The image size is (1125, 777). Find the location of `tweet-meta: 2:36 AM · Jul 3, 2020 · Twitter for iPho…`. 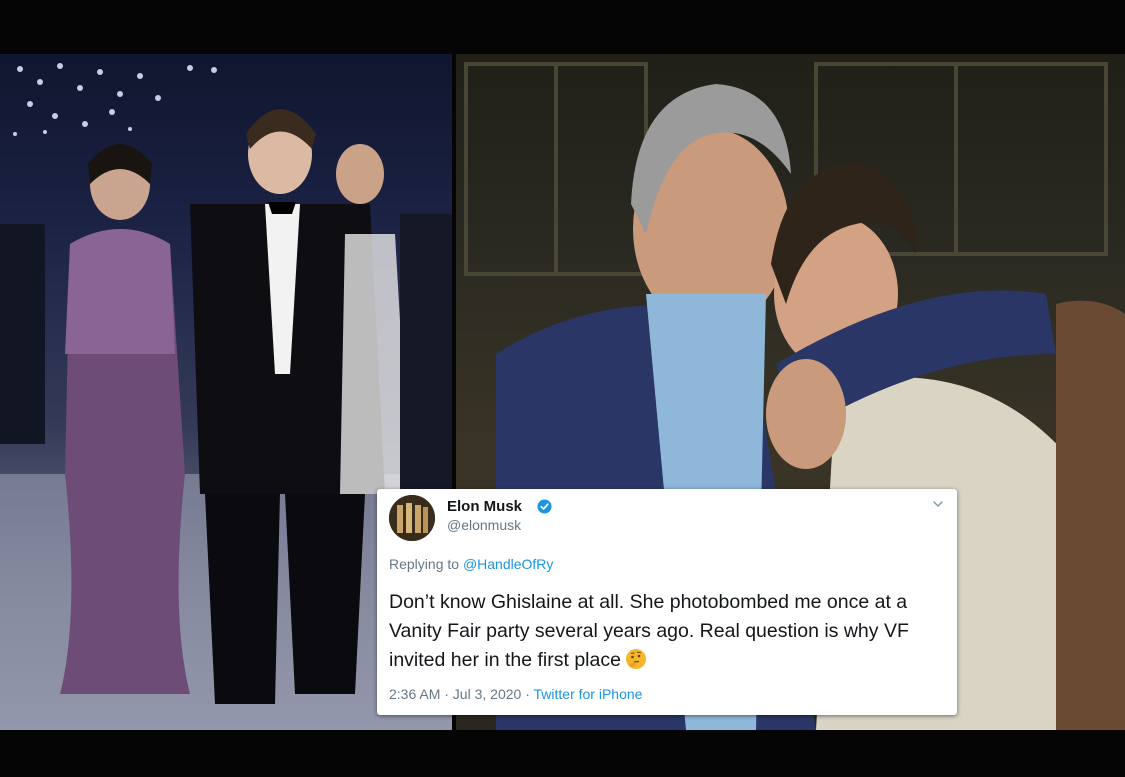

tweet-meta: 2:36 AM · Jul 3, 2020 · Twitter for iPho… is located at coordinates (515, 694).